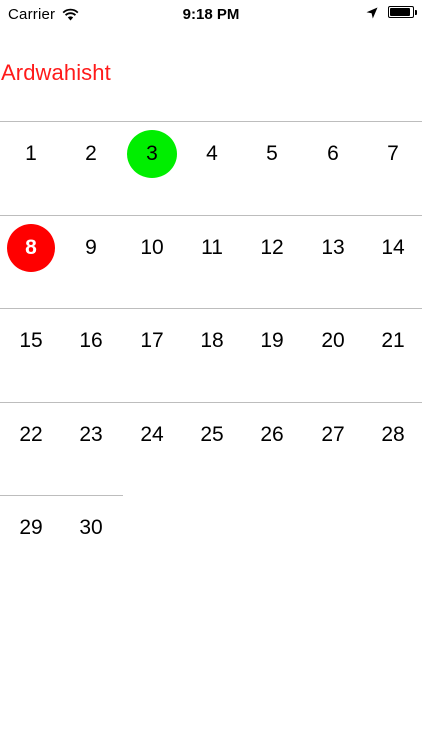 The height and width of the screenshot is (750, 422). Describe the element at coordinates (393, 341) in the screenshot. I see `day-cell: 21` at that location.